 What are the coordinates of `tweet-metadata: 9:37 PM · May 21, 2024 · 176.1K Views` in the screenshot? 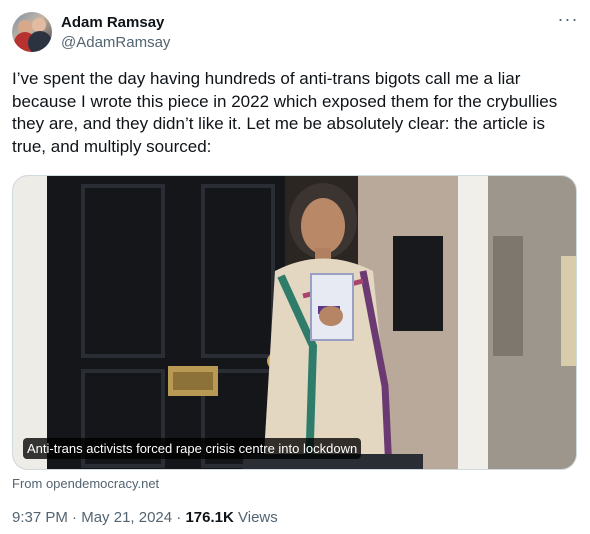 It's located at (145, 518).